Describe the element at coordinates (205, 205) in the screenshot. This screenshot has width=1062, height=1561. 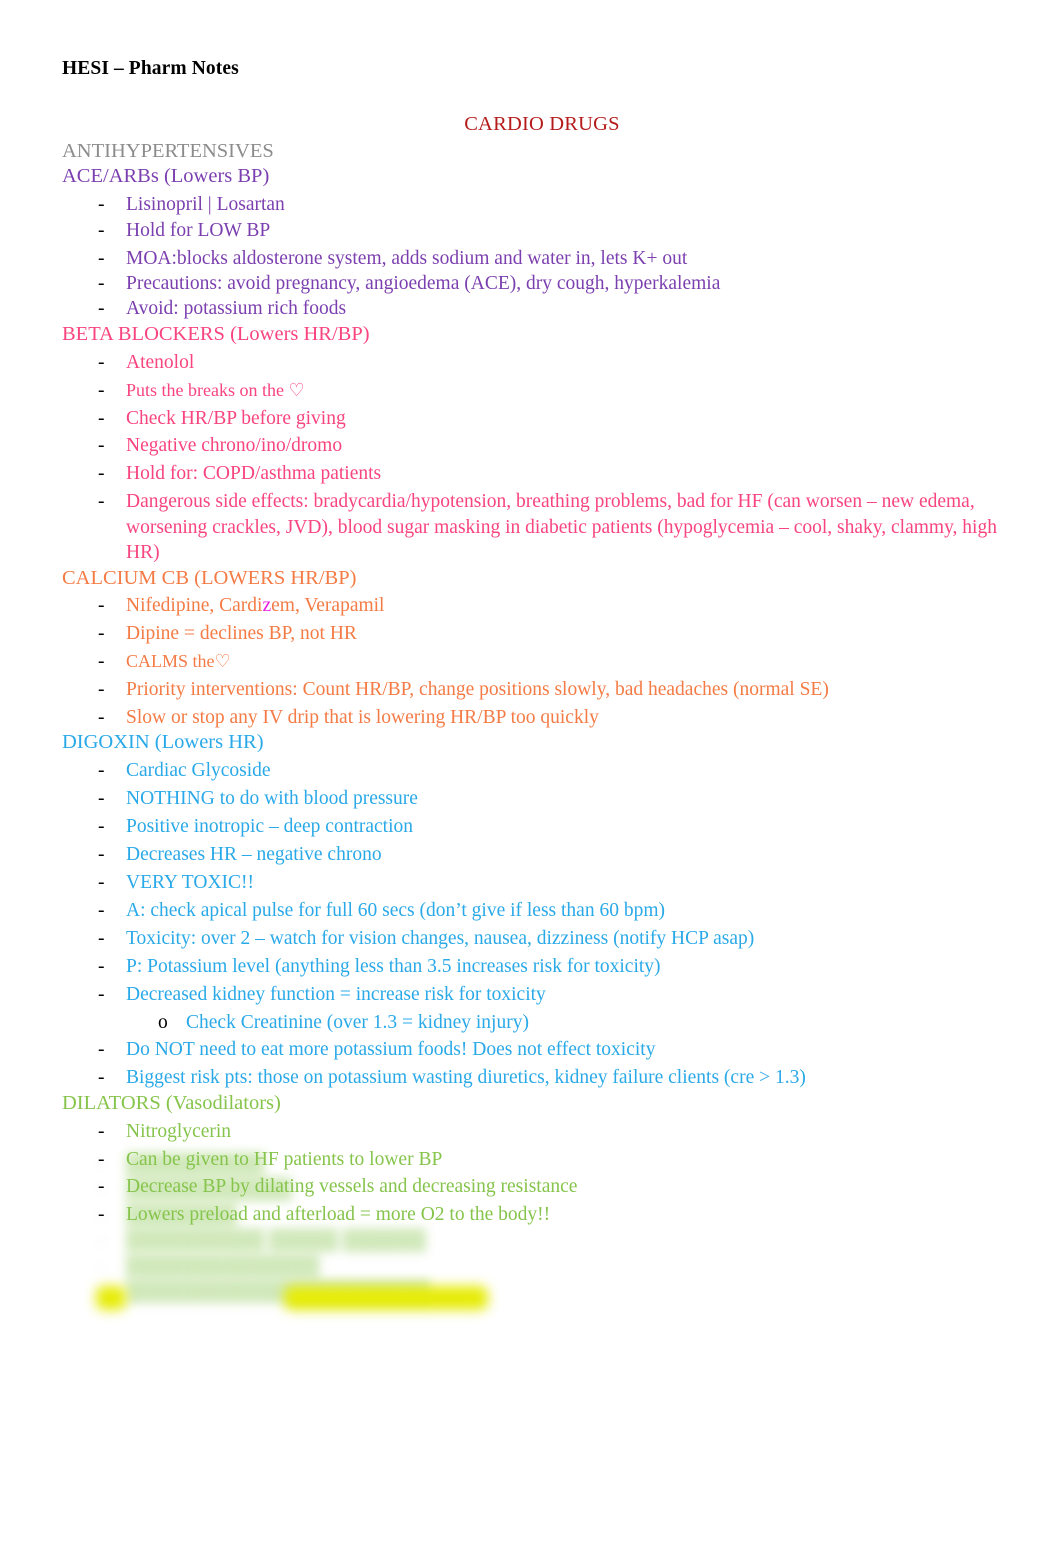
I see `list-item-text: Lisinopril | Losartan` at that location.